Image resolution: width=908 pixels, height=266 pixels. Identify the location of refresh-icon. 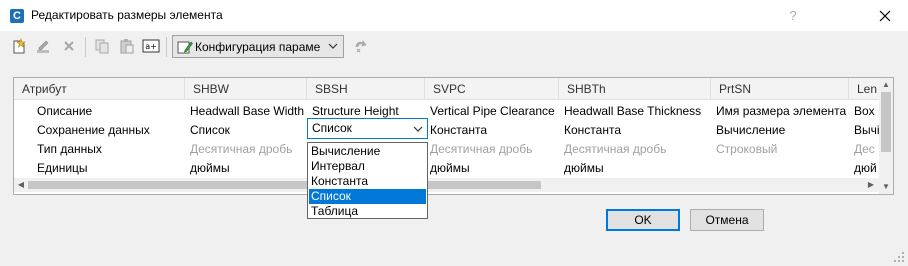
(361, 46).